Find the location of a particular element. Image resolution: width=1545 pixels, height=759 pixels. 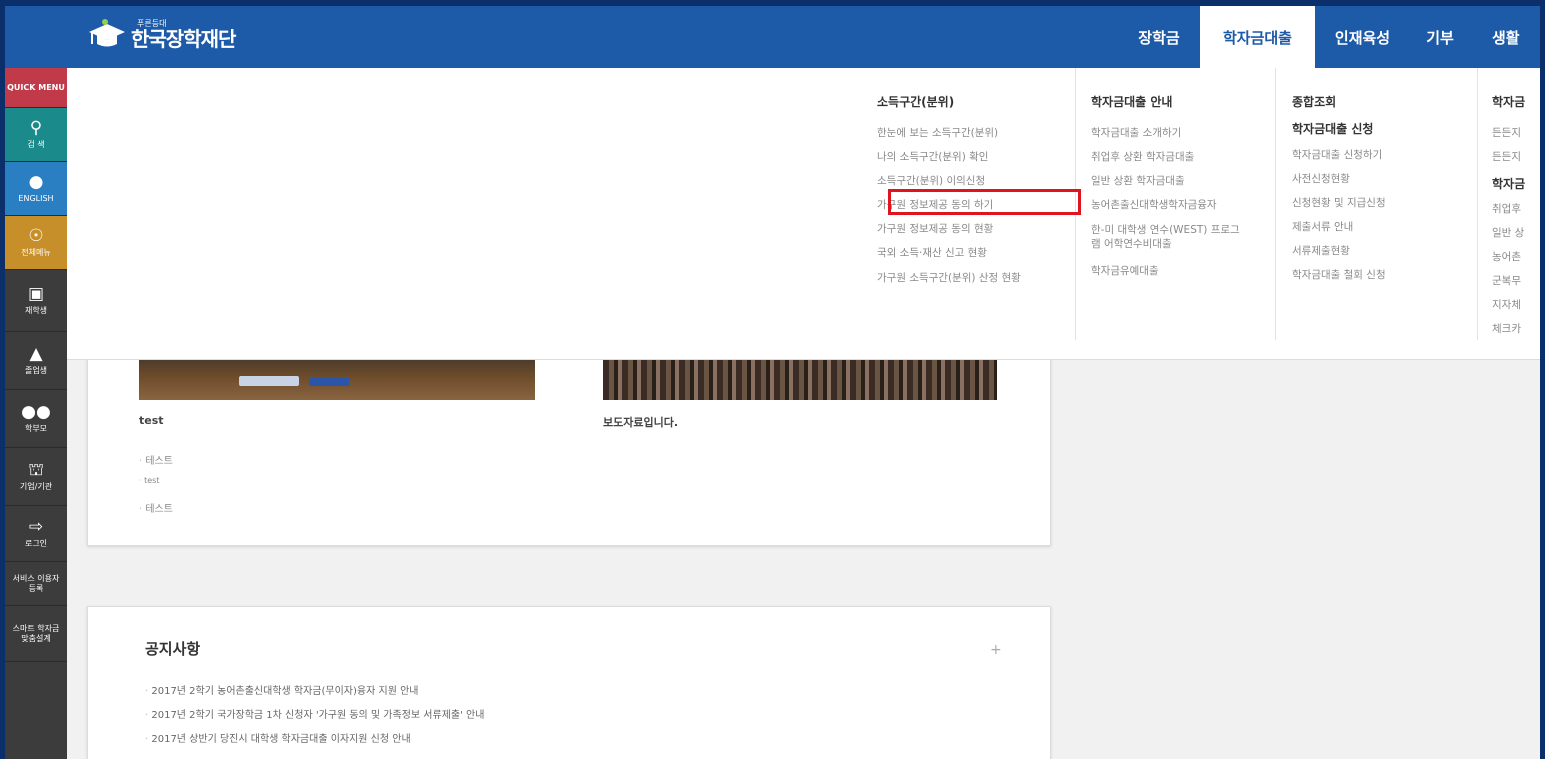

menu-link: 제출서류 안내 is located at coordinates (1383, 227).